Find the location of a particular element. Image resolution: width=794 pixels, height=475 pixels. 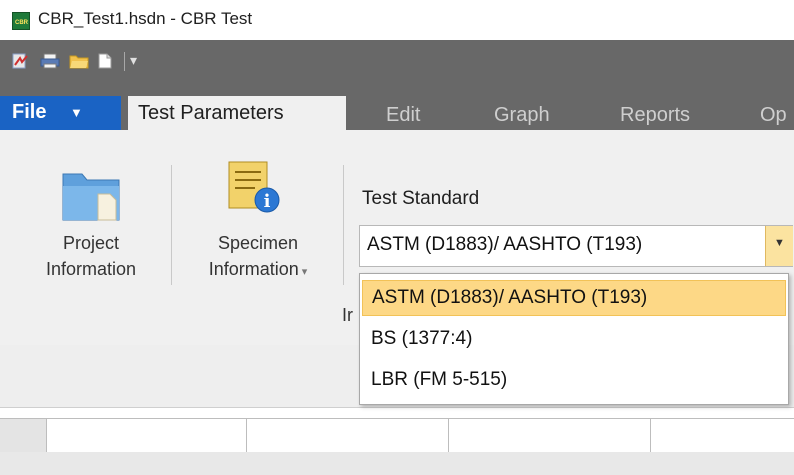

tab-label: Test Parameters is located at coordinates (211, 113).